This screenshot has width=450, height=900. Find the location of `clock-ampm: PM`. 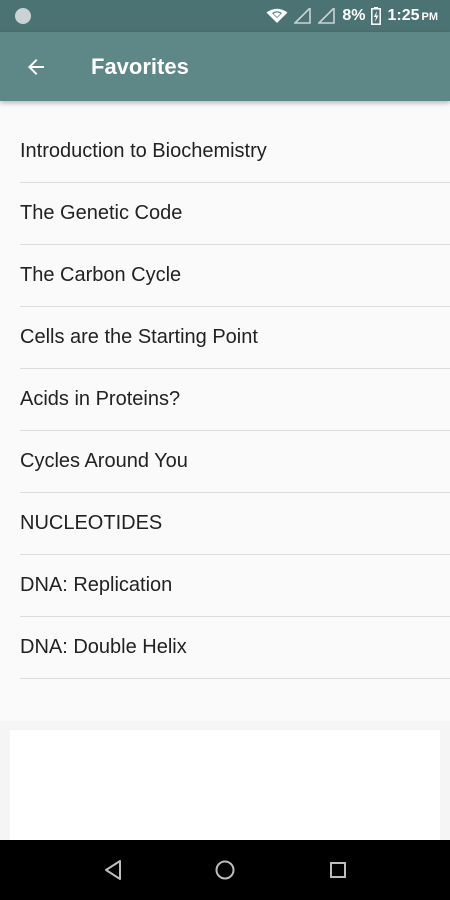

clock-ampm: PM is located at coordinates (430, 17).